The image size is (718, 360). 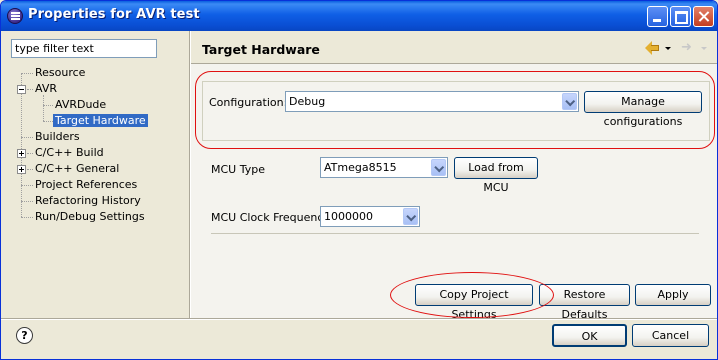 What do you see at coordinates (680, 16) in the screenshot?
I see `maximize-button` at bounding box center [680, 16].